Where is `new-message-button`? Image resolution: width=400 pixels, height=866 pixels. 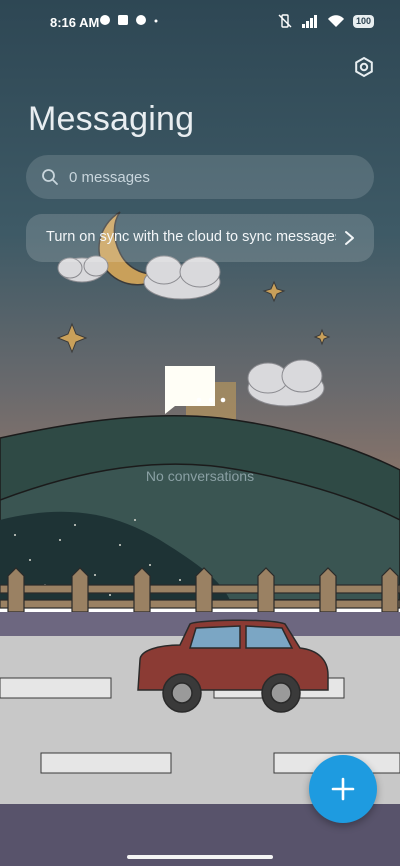
new-message-button is located at coordinates (343, 789).